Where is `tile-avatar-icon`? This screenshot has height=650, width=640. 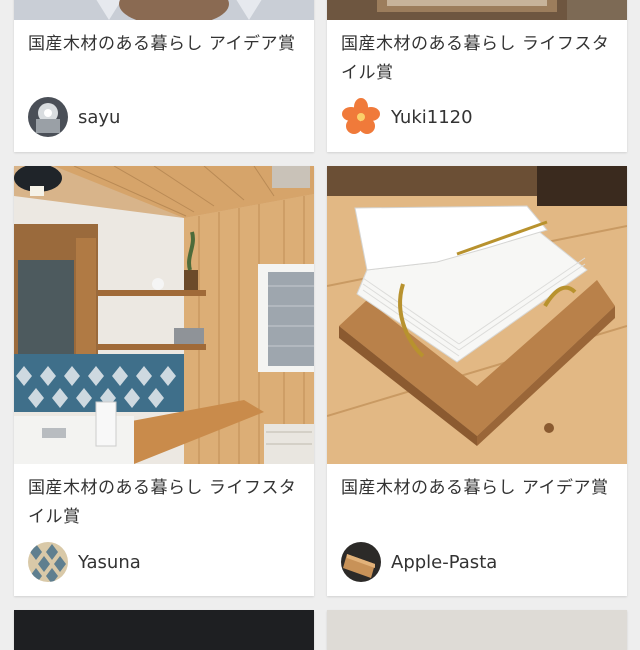
tile-avatar-icon is located at coordinates (48, 562).